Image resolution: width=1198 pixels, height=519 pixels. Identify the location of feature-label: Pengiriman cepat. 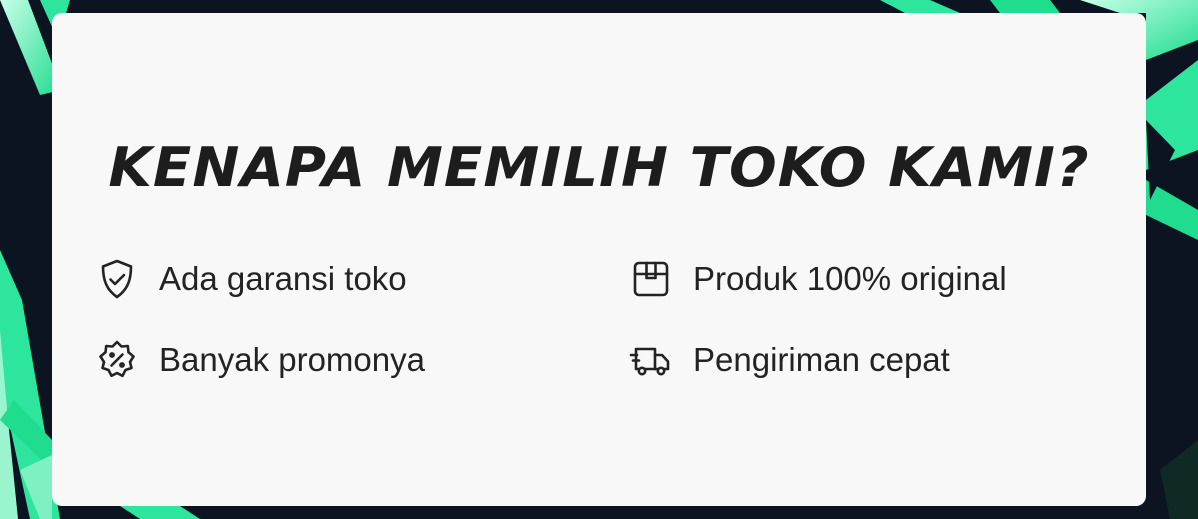
(821, 359).